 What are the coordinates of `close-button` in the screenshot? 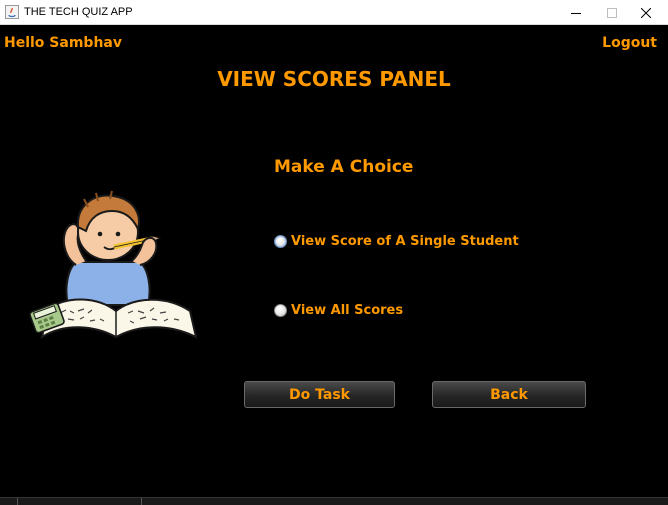 It's located at (646, 12).